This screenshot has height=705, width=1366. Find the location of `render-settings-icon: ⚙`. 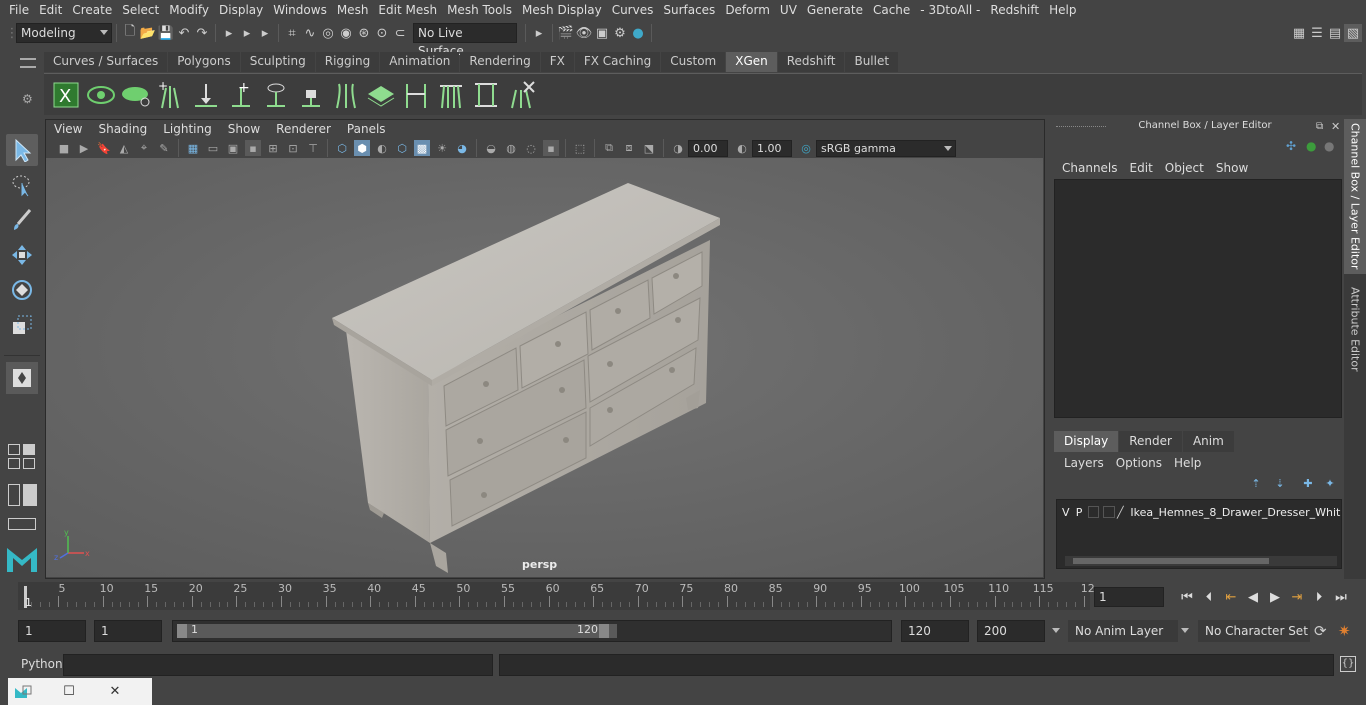

render-settings-icon: ⚙ is located at coordinates (620, 33).